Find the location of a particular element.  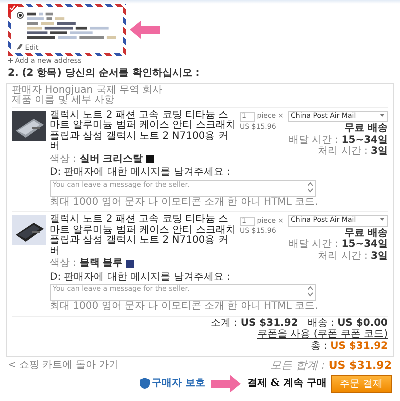

grand-total-value: US $31.92 is located at coordinates (360, 365).